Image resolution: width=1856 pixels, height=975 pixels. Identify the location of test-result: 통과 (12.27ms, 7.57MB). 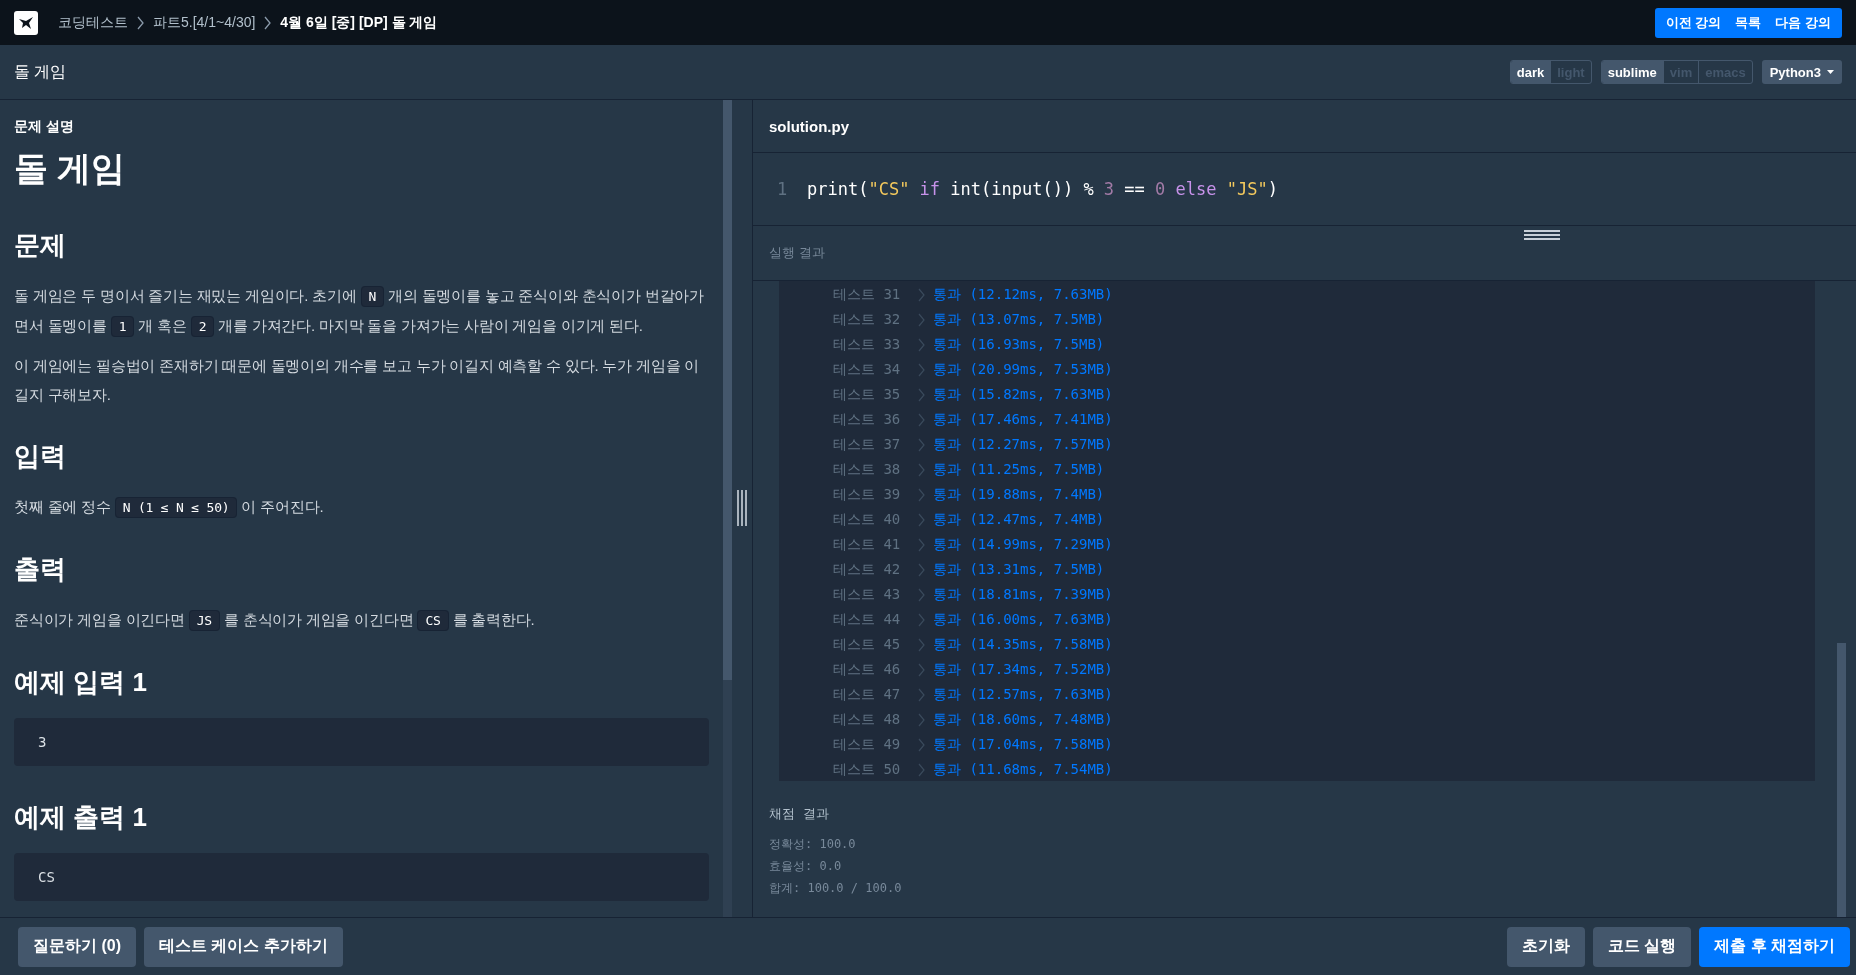
(1023, 444).